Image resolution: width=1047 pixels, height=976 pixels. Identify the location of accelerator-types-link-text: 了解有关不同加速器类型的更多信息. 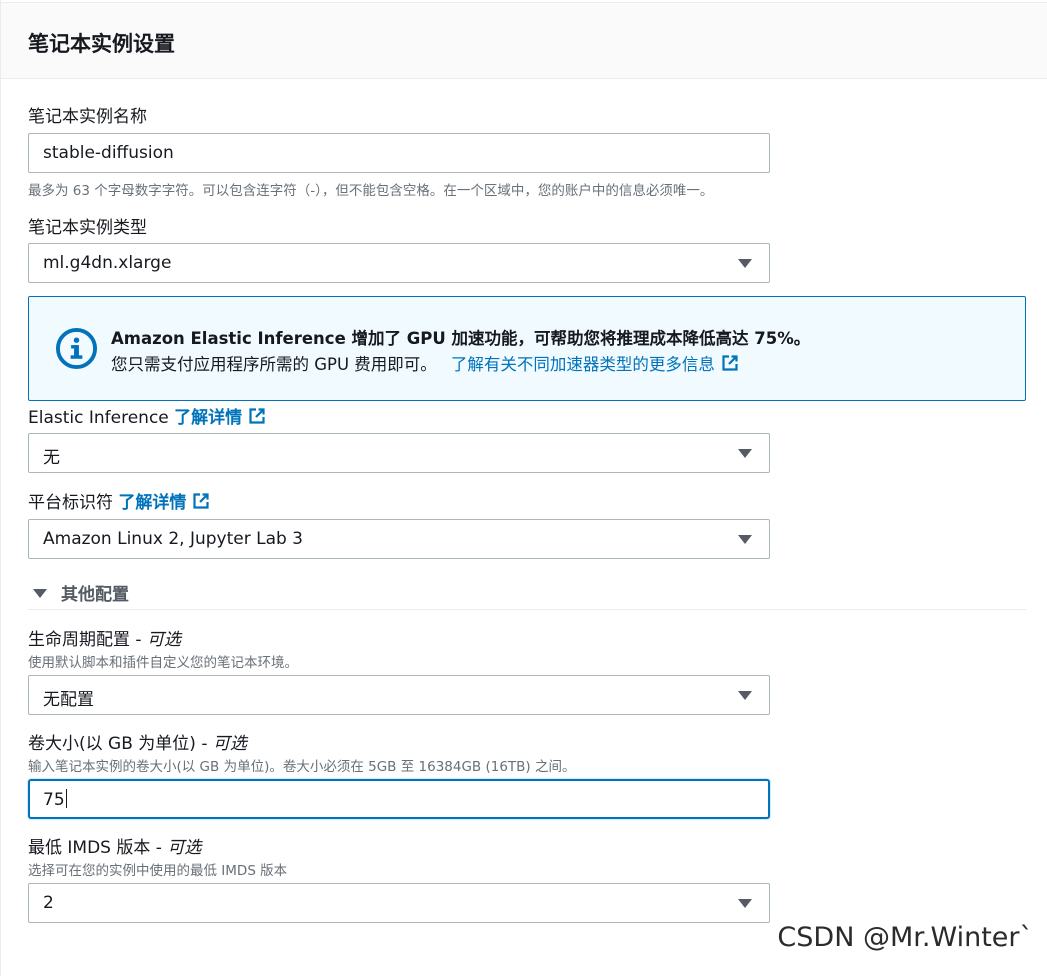
(582, 364).